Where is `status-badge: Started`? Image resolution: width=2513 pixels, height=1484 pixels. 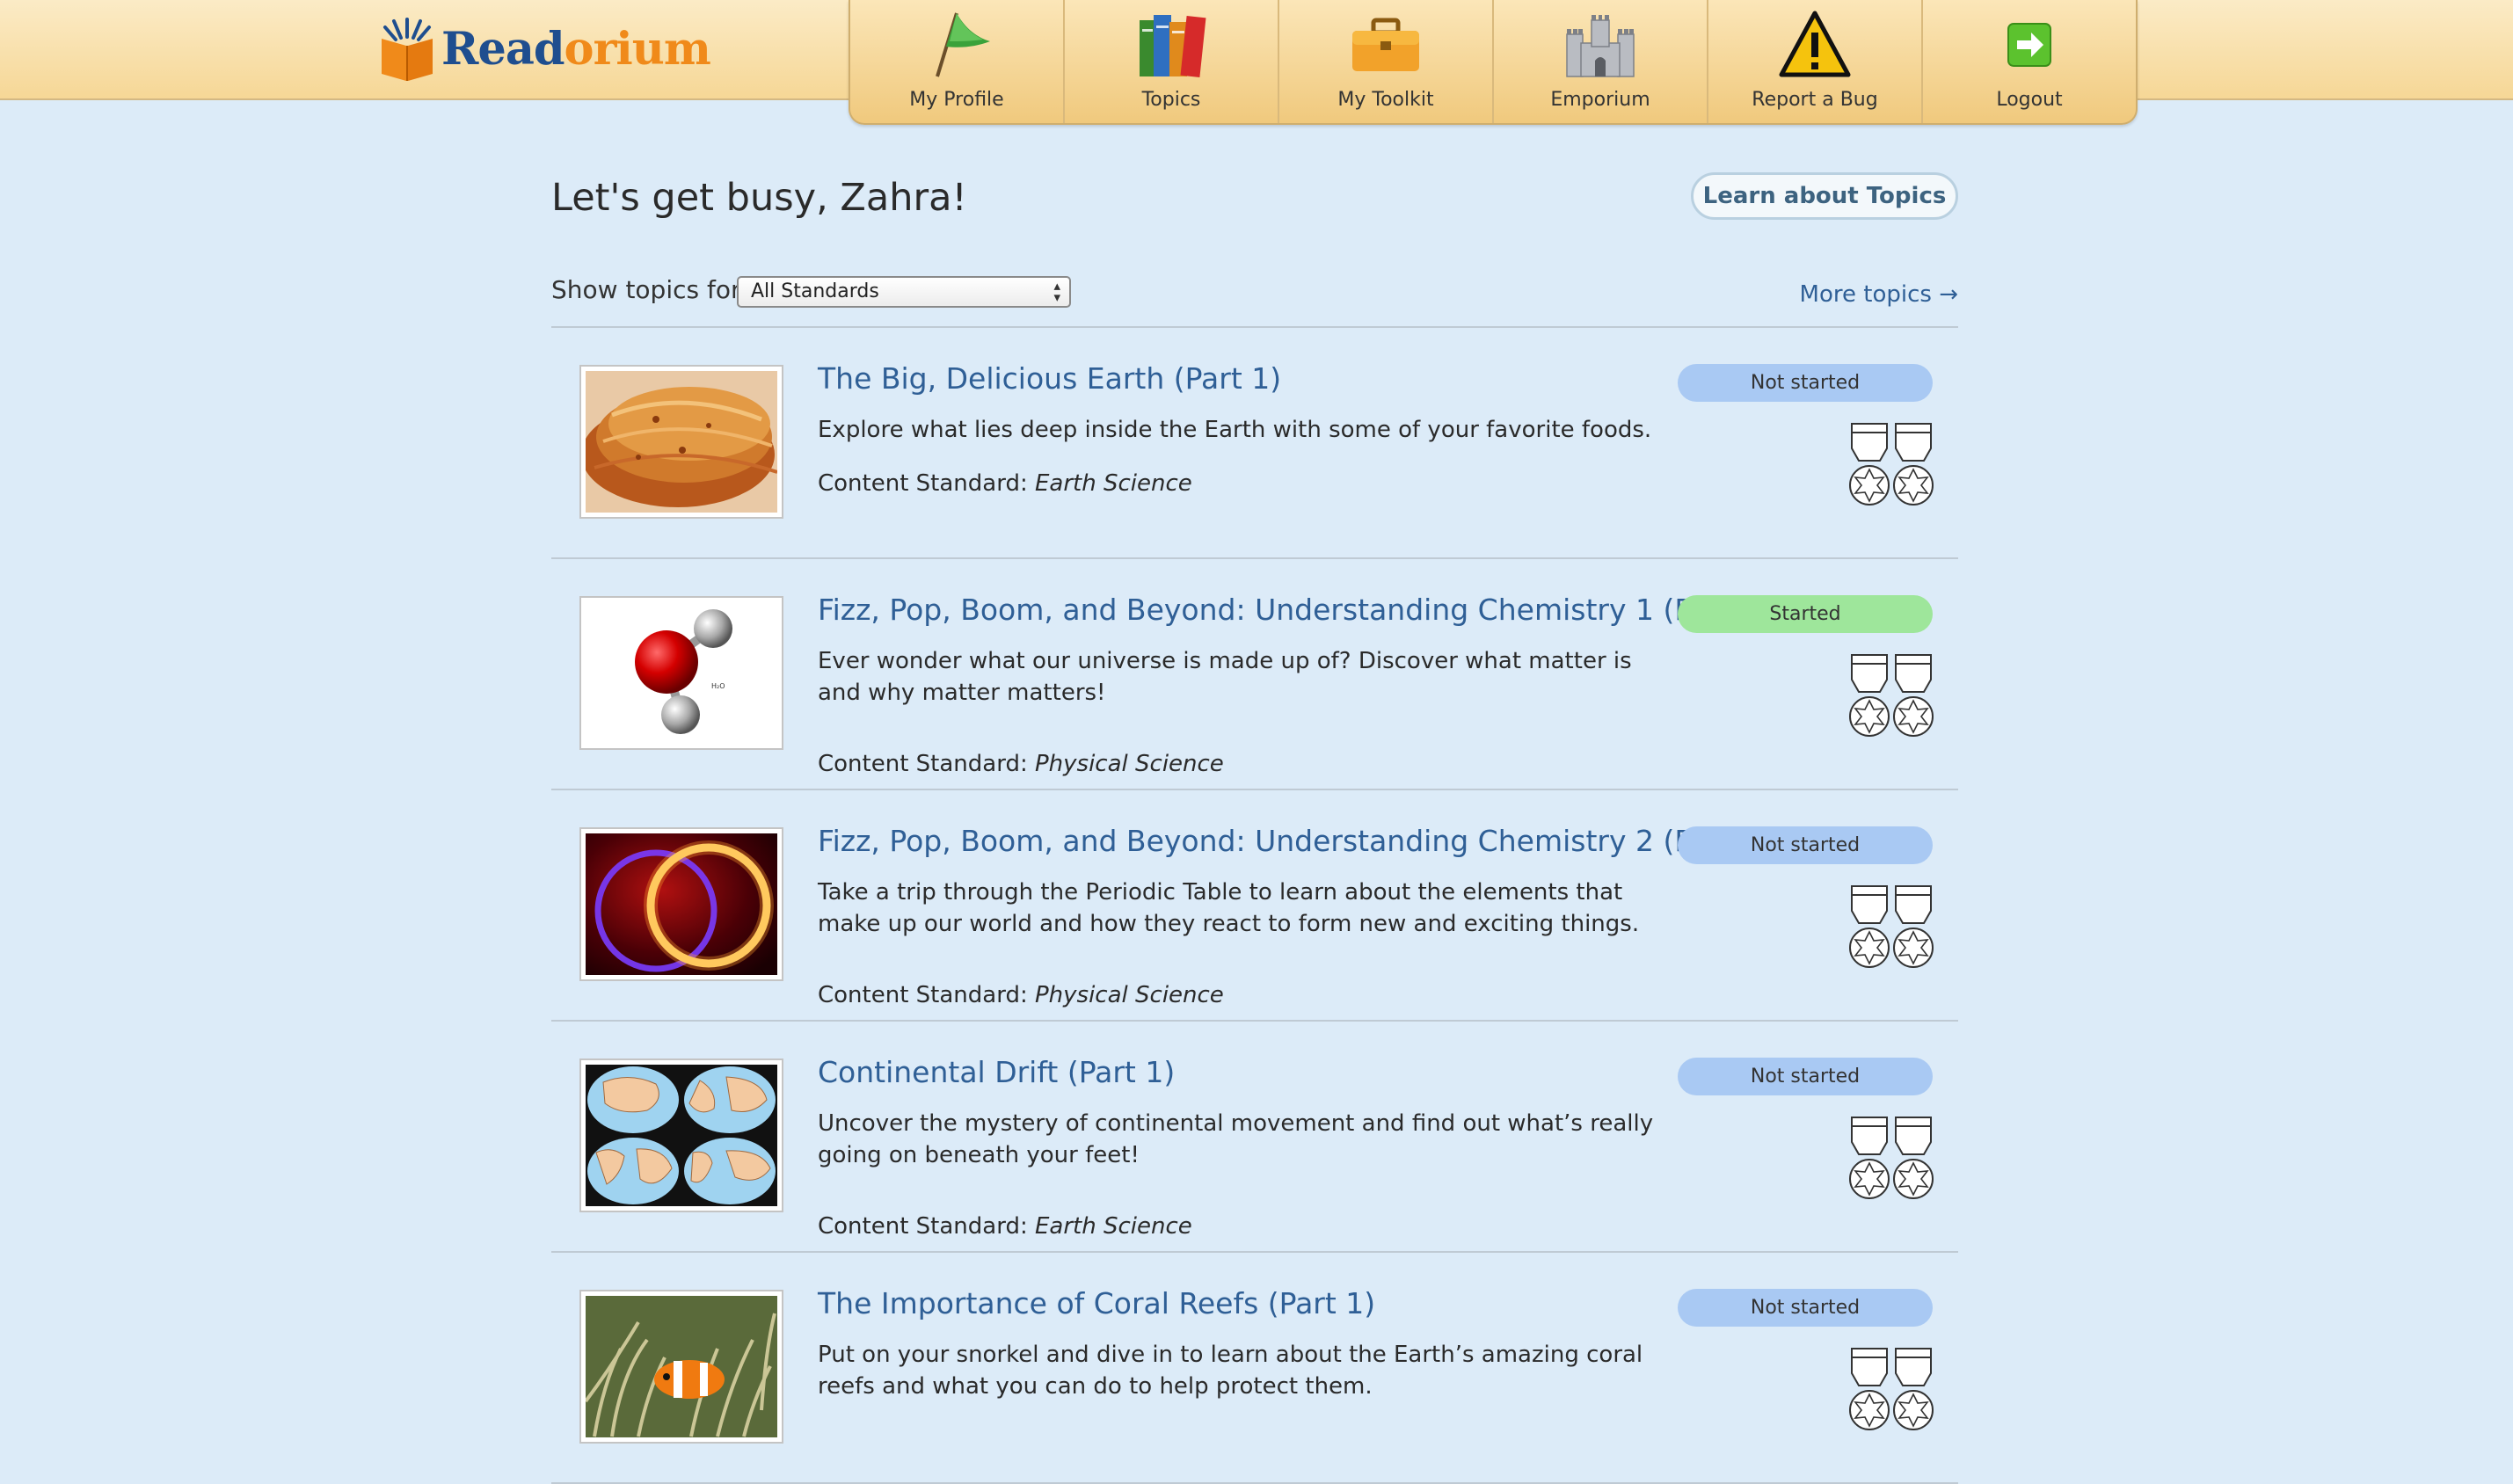 status-badge: Started is located at coordinates (1805, 614).